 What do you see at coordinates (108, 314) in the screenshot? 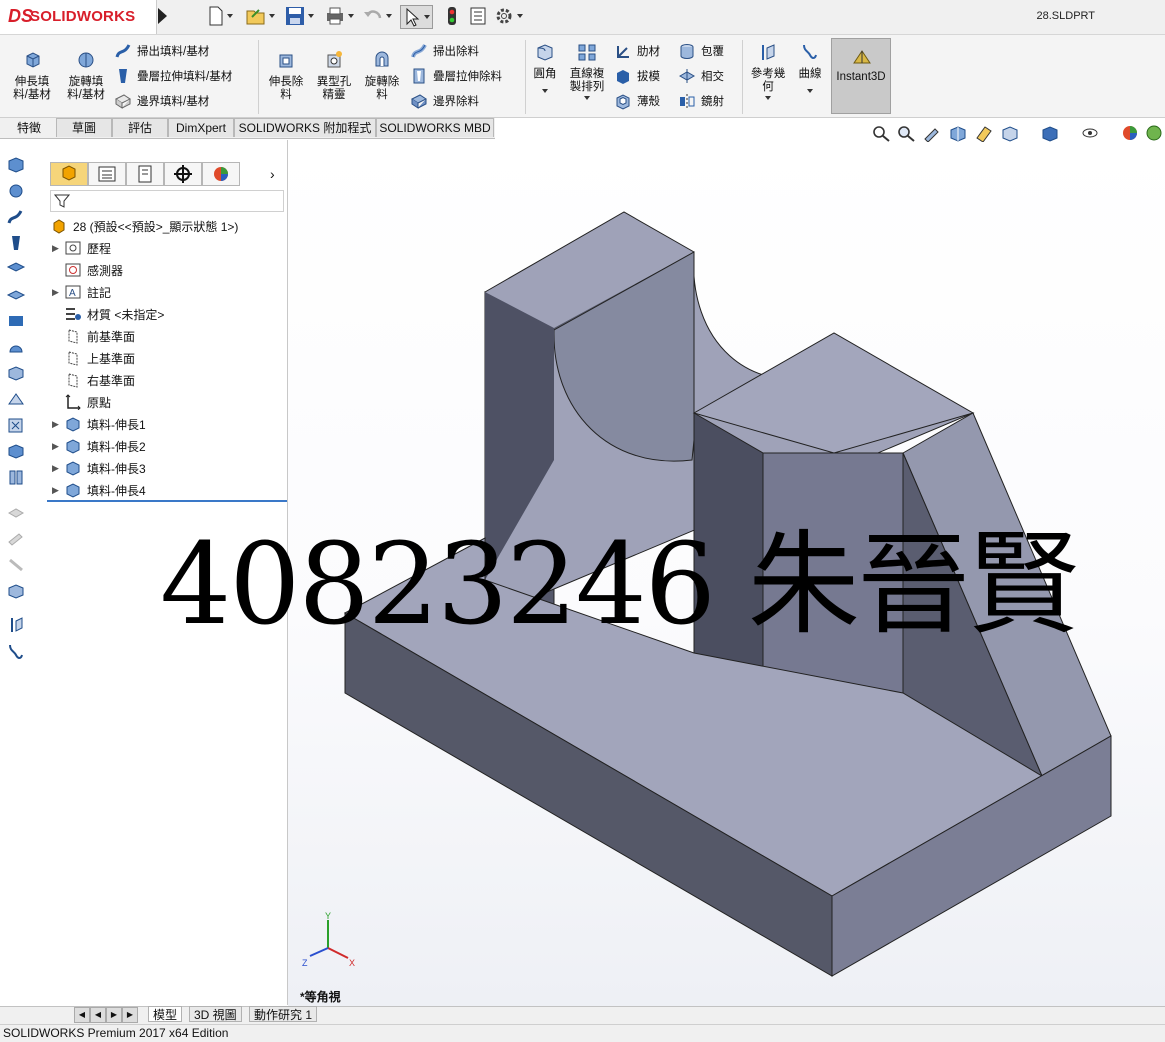
I see `tree-item-material: 材質 <未指定>` at bounding box center [108, 314].